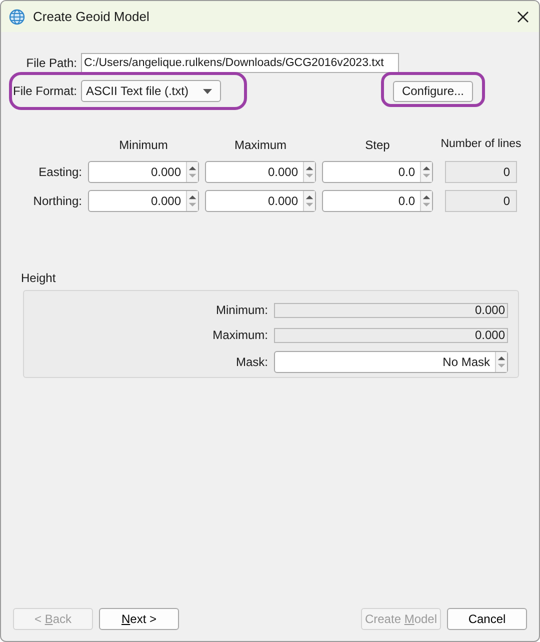 The image size is (540, 642). I want to click on file-path-field: C:/Users/angelique.rulkens/Downloads/GCG2016v2023.txt, so click(240, 63).